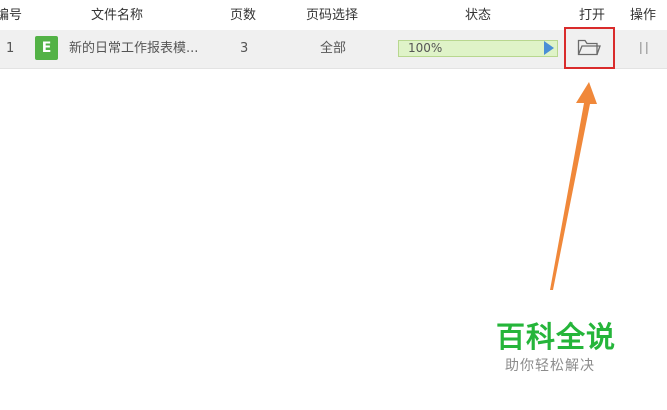  Describe the element at coordinates (244, 48) in the screenshot. I see `row-pages: 3` at that location.